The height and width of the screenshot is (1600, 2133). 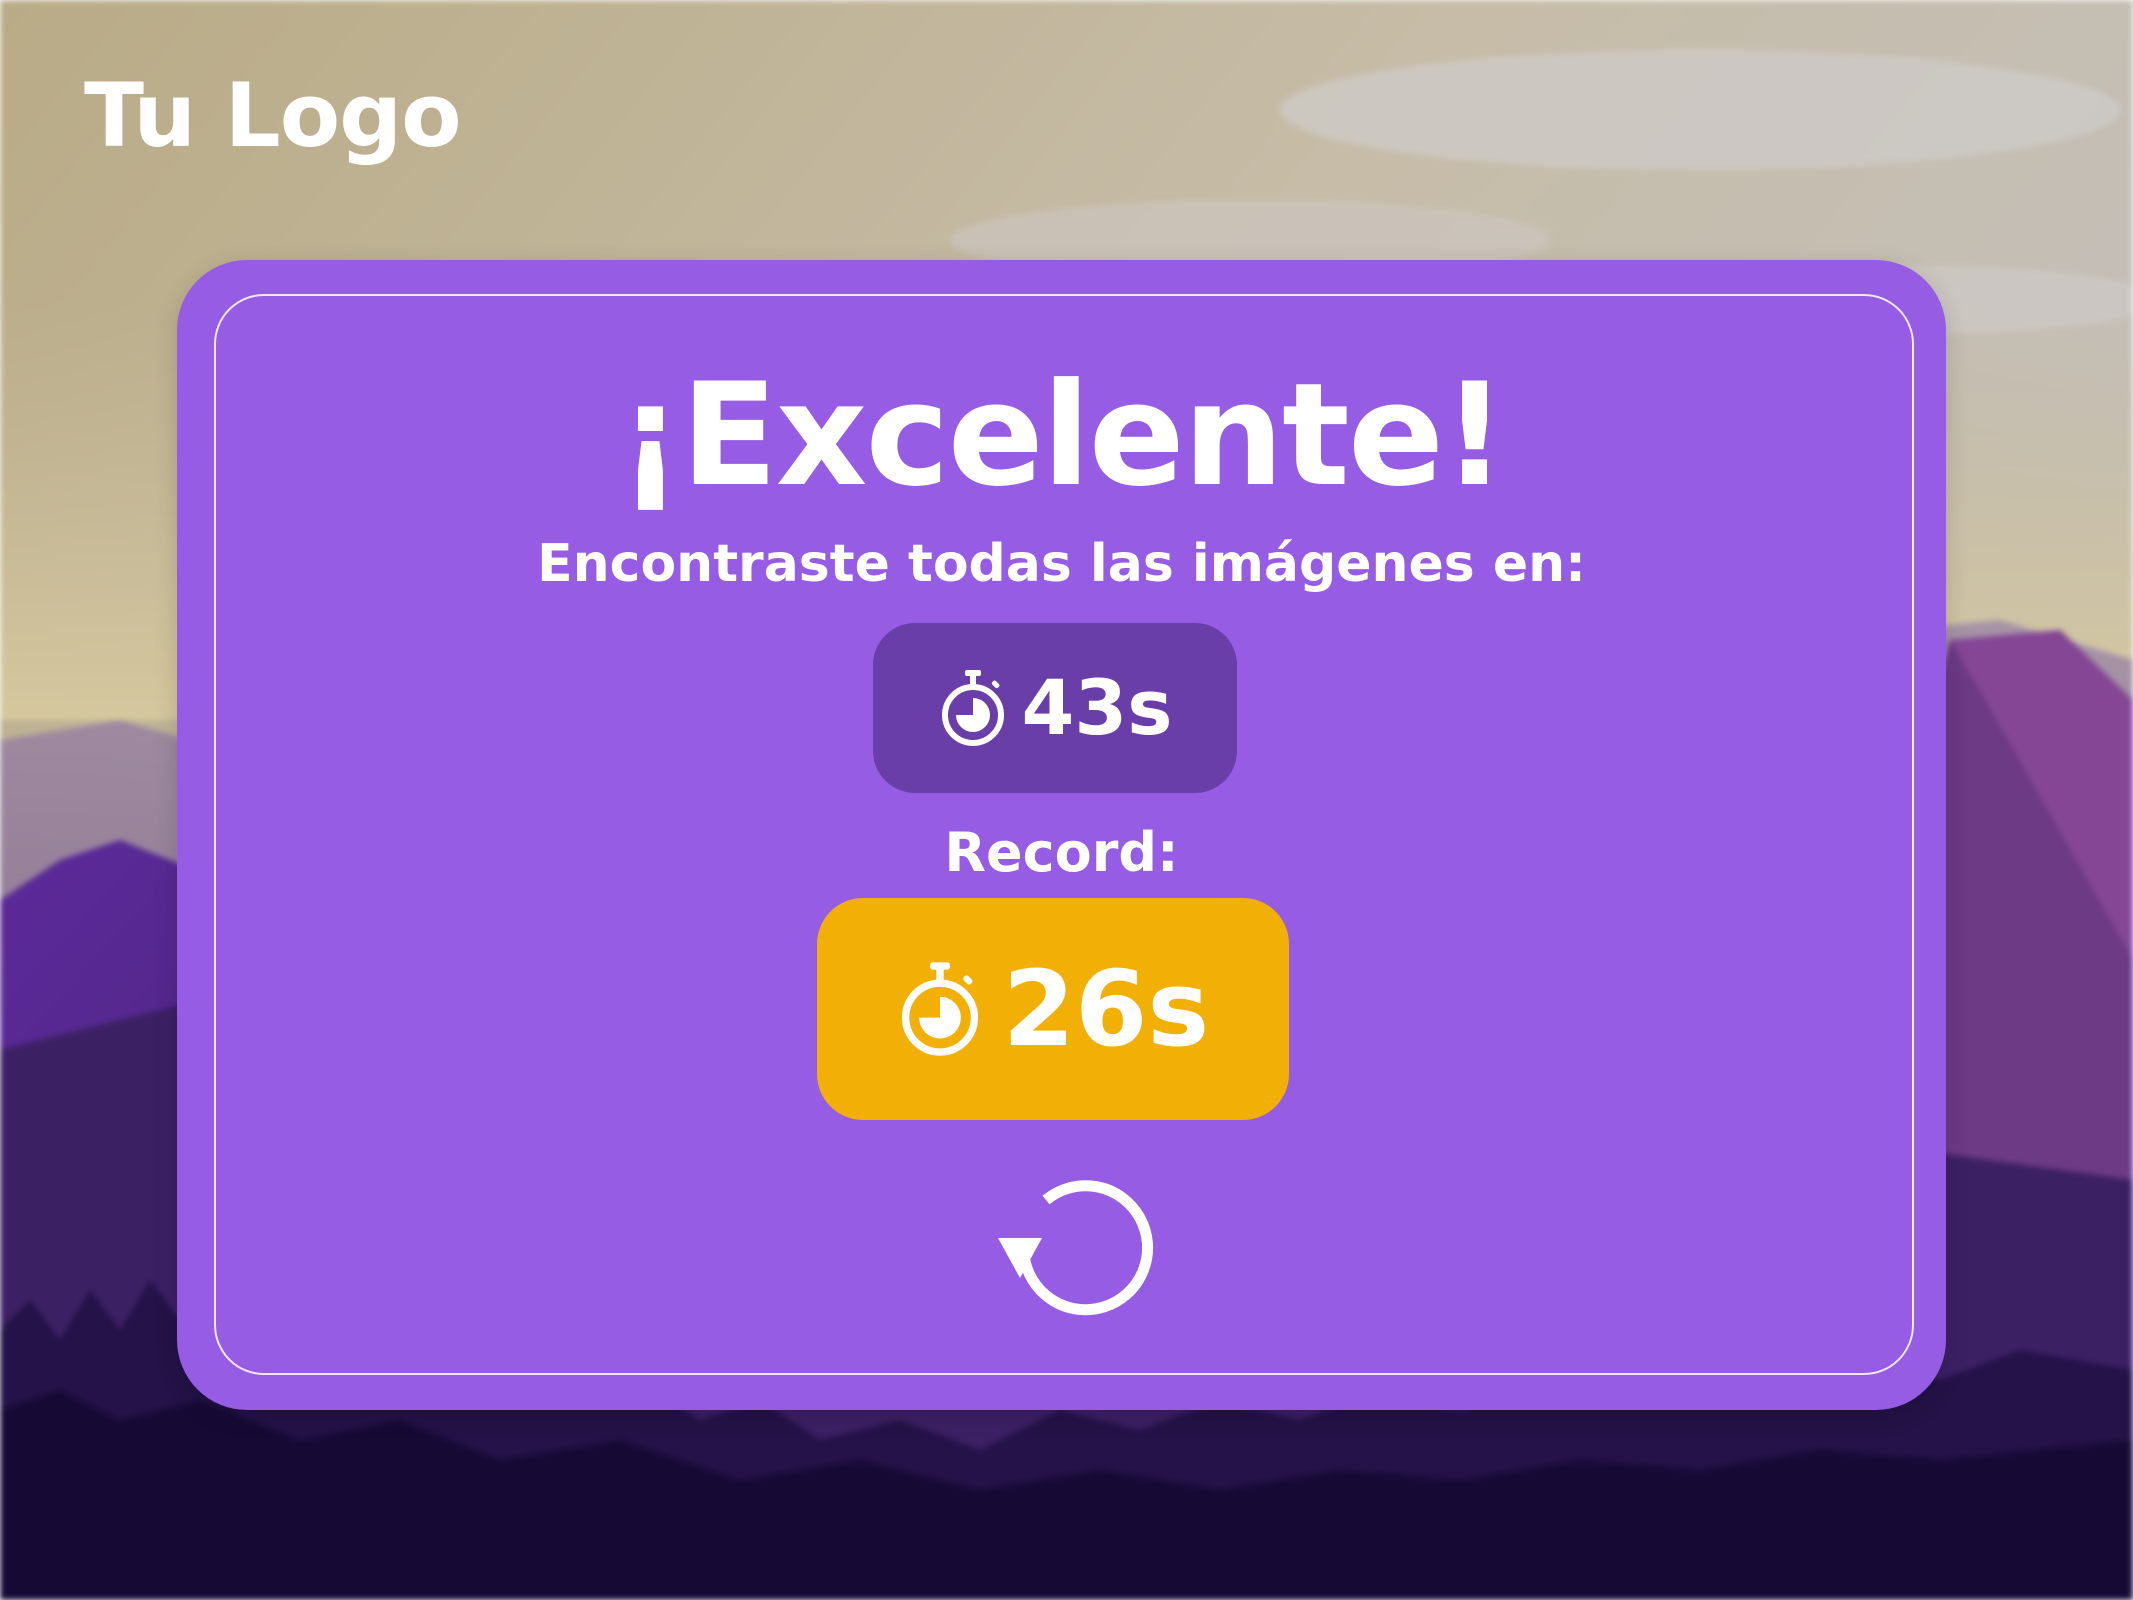 I want to click on replay-button, so click(x=1069, y=1245).